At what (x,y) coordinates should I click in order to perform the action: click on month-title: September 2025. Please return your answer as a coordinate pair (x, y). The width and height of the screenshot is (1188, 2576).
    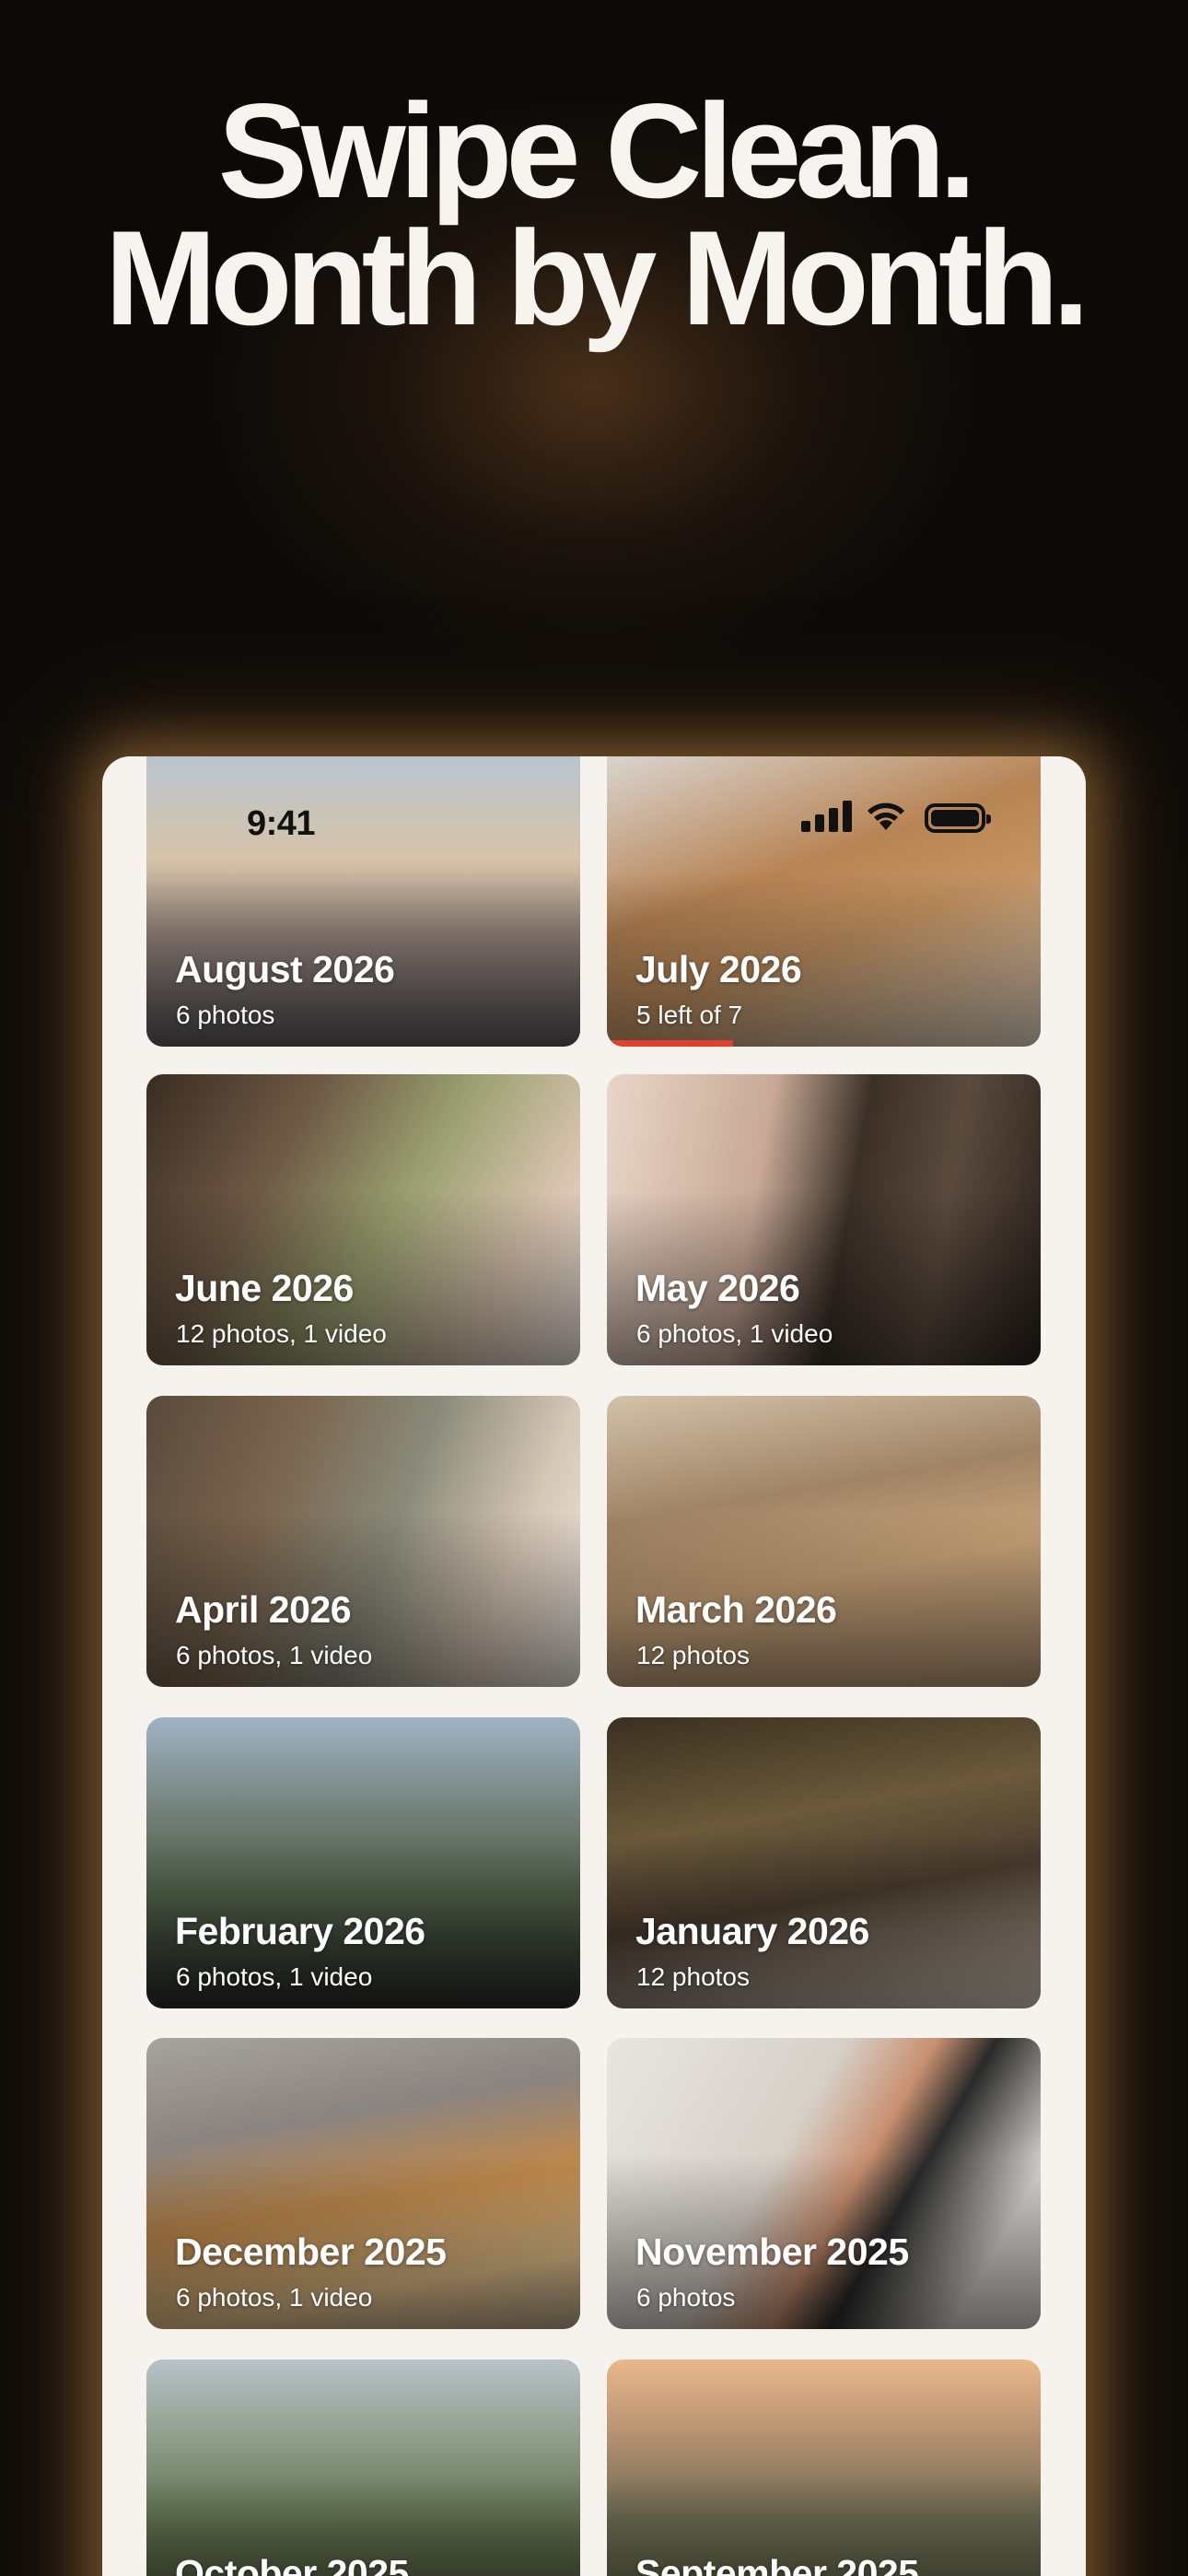
    Looking at the image, I should click on (777, 2564).